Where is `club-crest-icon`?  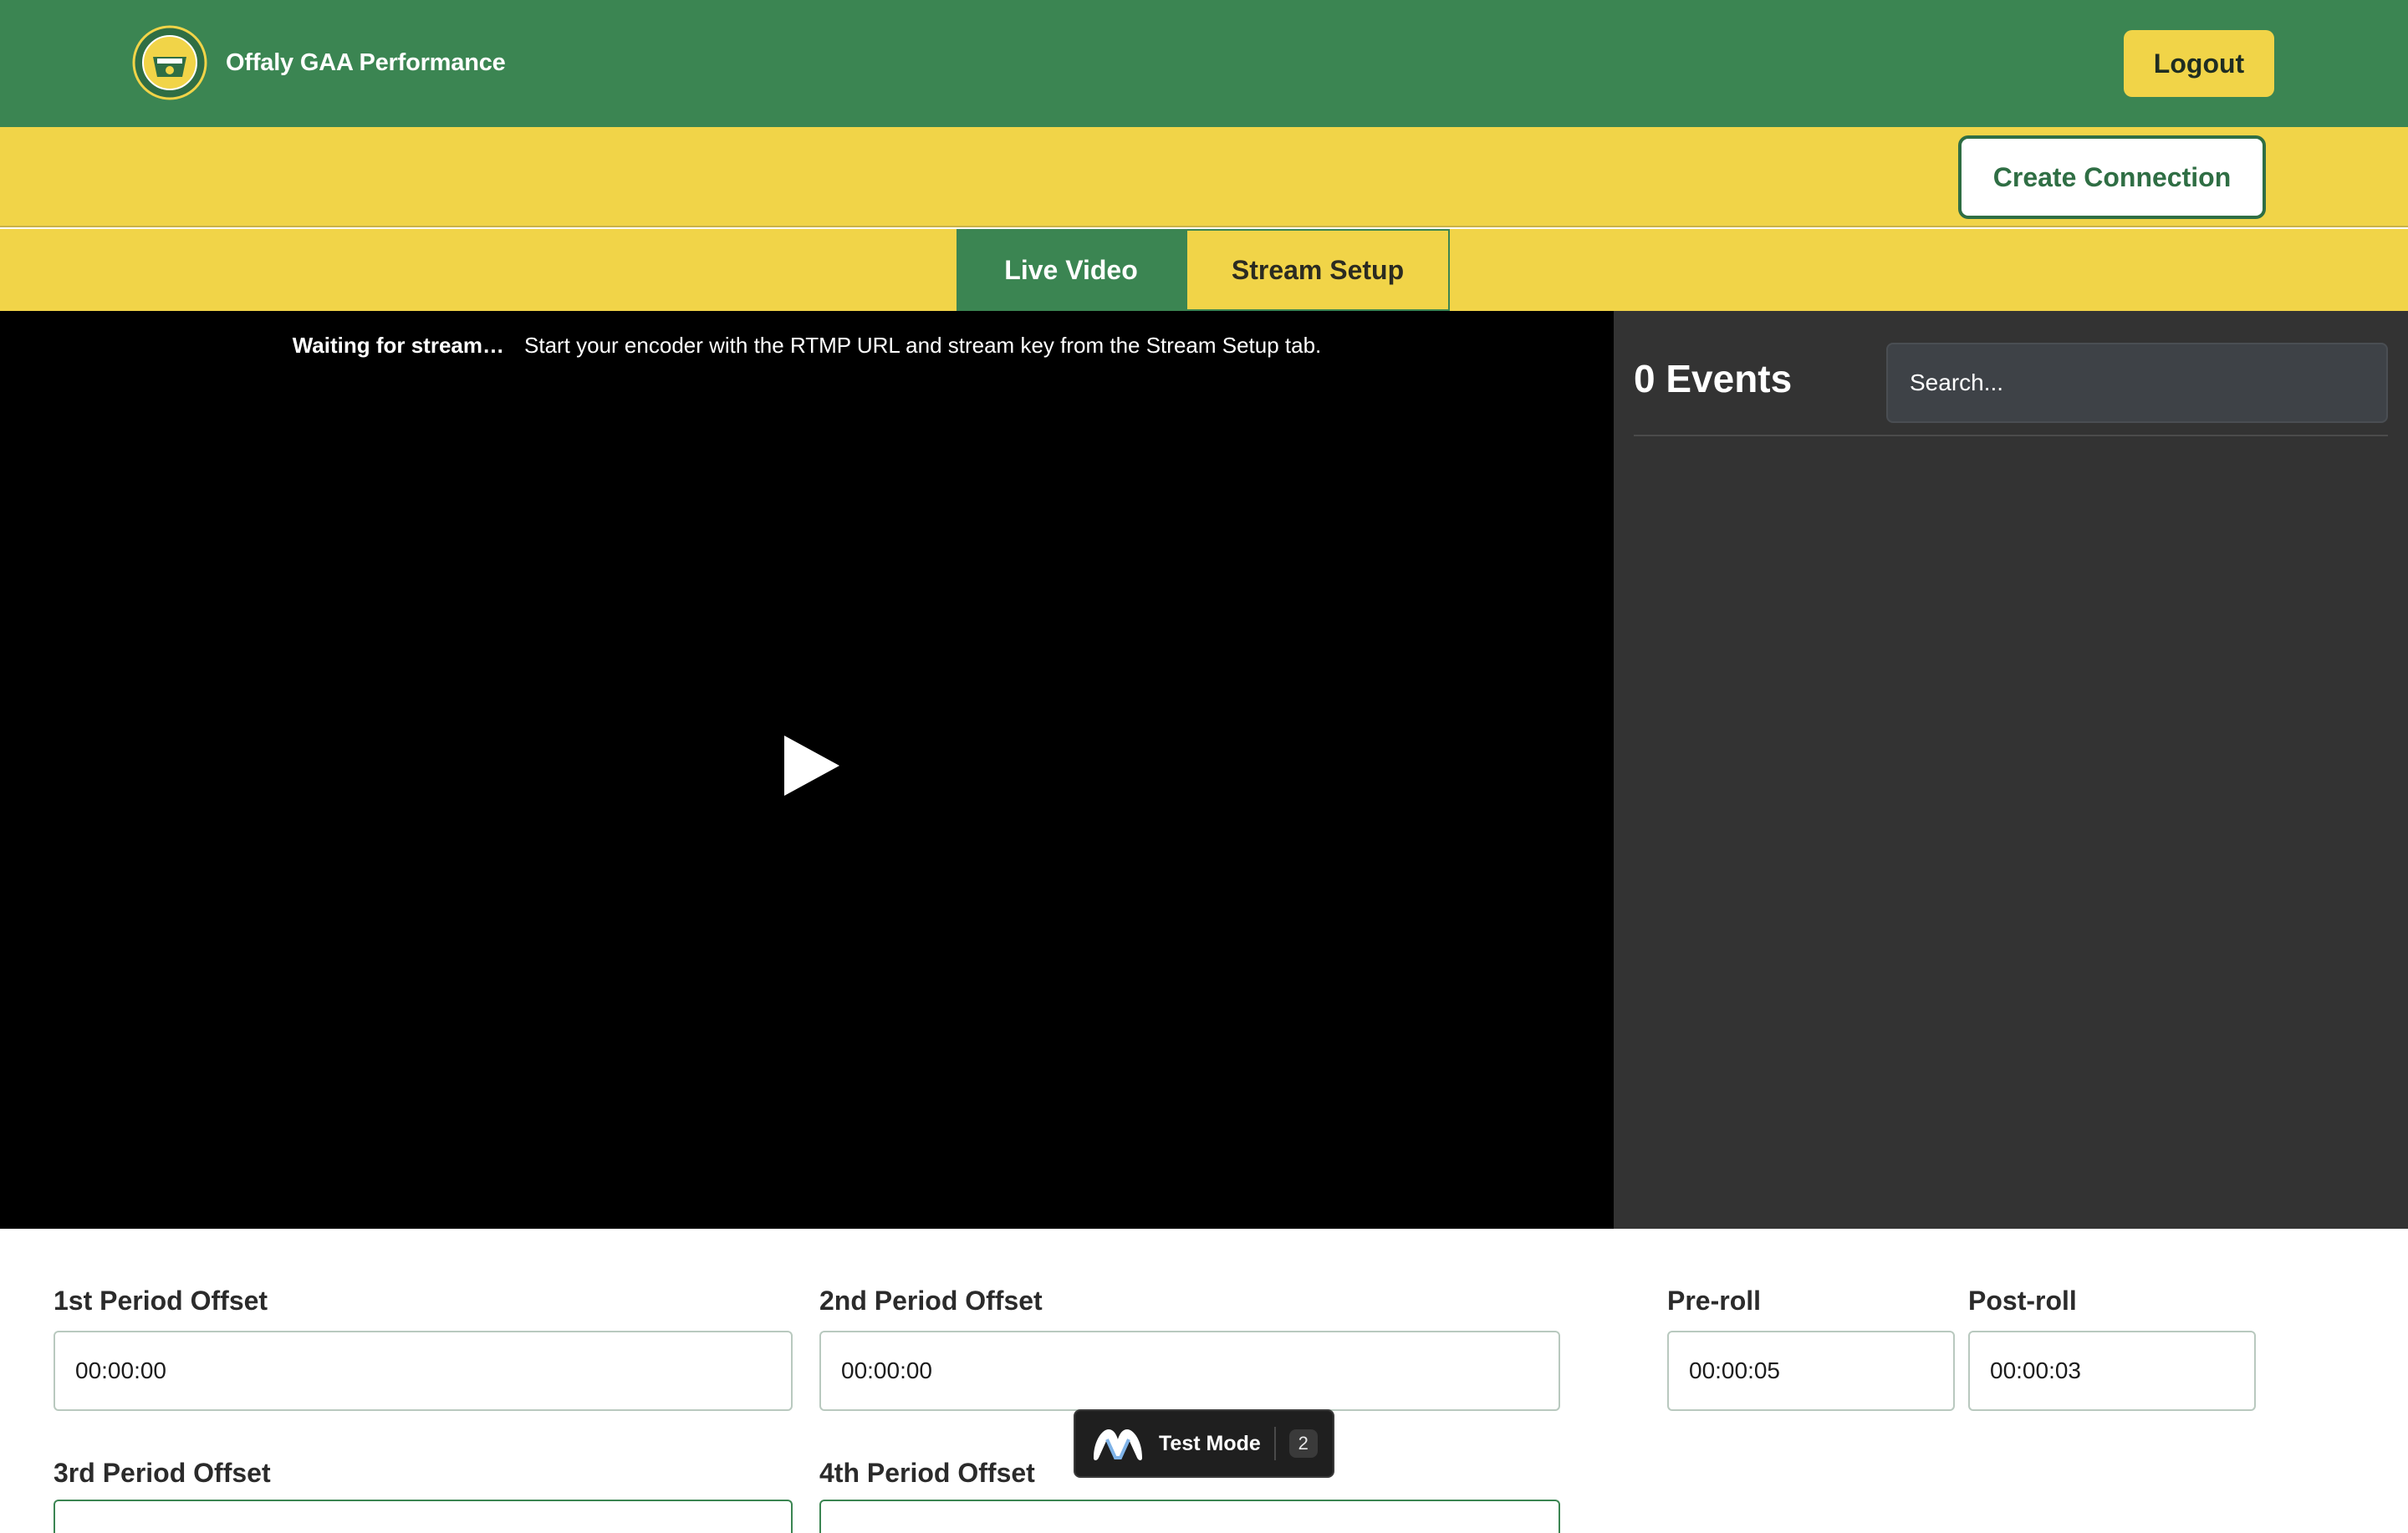 club-crest-icon is located at coordinates (169, 62).